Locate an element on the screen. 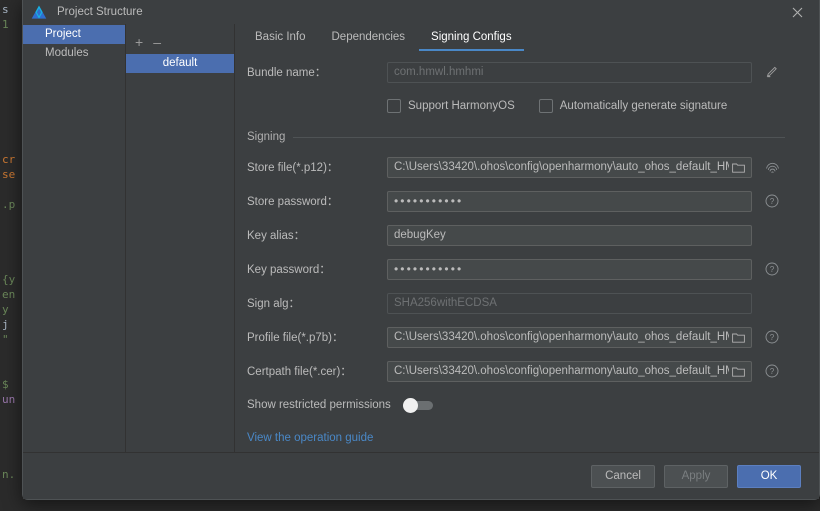 The height and width of the screenshot is (511, 820). key-alias-value: debugKey is located at coordinates (420, 235).